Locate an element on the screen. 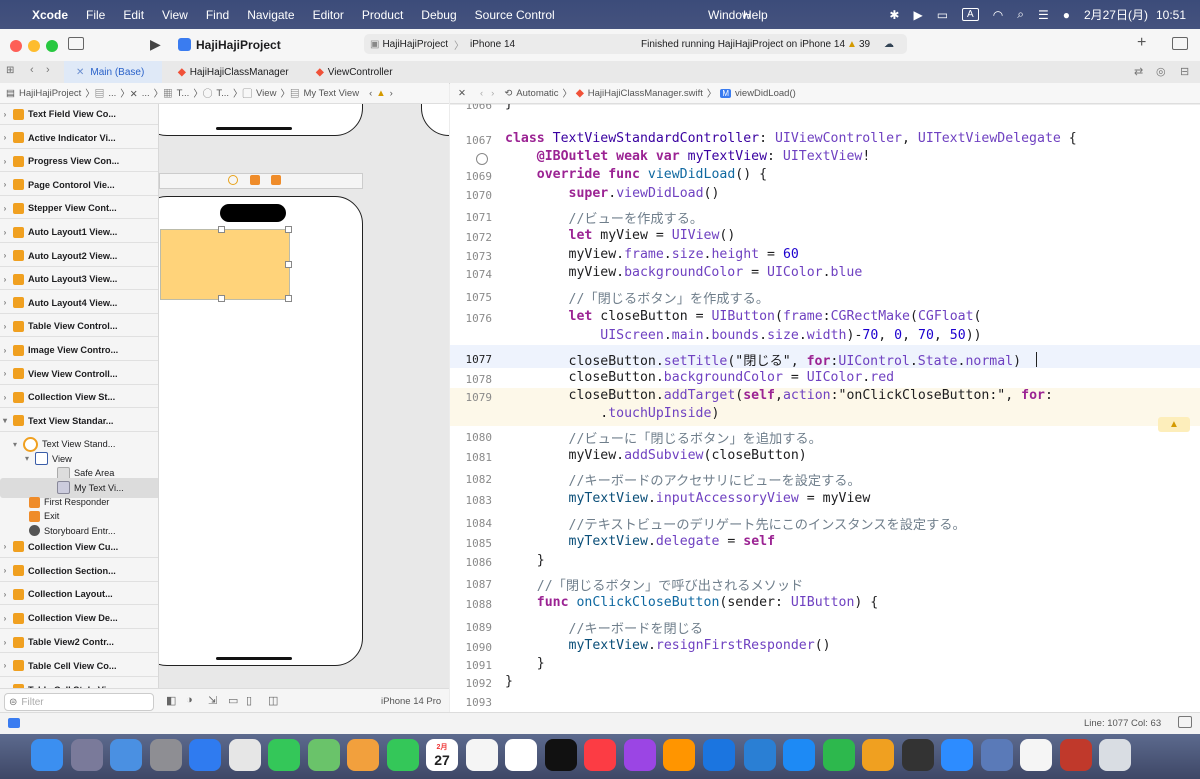 The width and height of the screenshot is (1200, 779). menu-edit: Edit is located at coordinates (133, 15).